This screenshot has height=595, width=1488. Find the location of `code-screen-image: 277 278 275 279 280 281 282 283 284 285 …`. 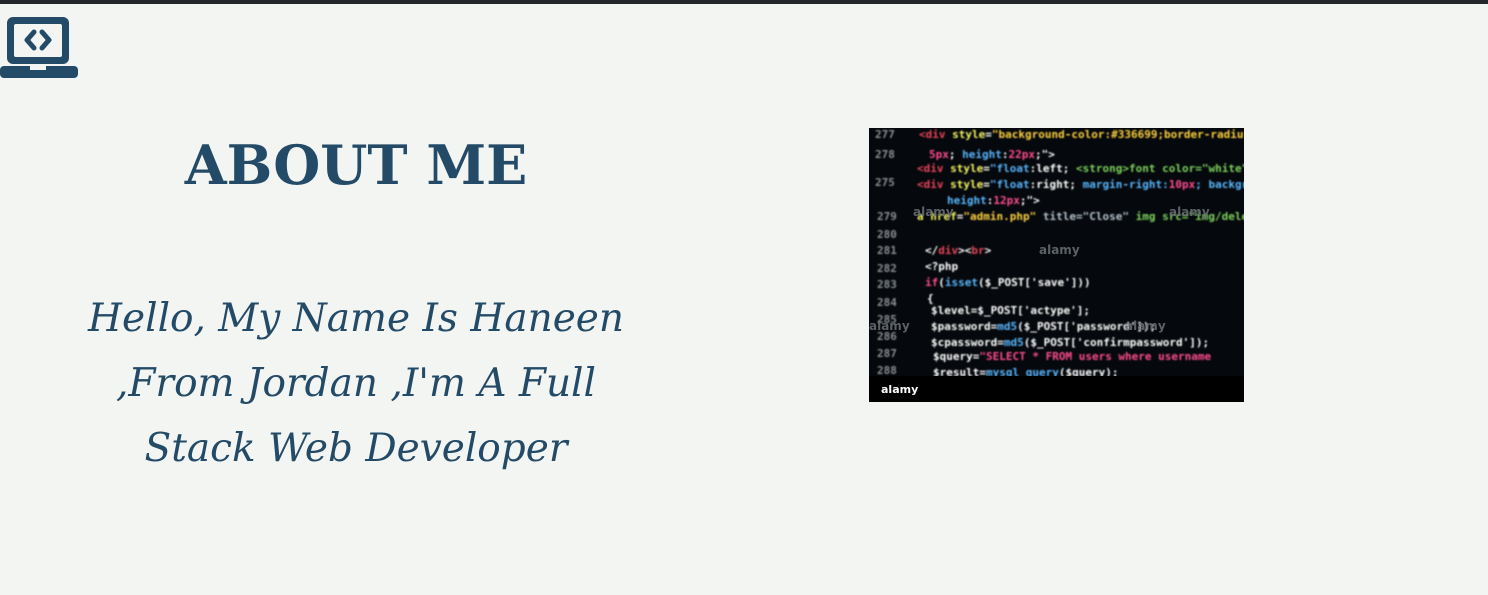

code-screen-image: 277 278 275 279 280 281 282 283 284 285 … is located at coordinates (1056, 265).